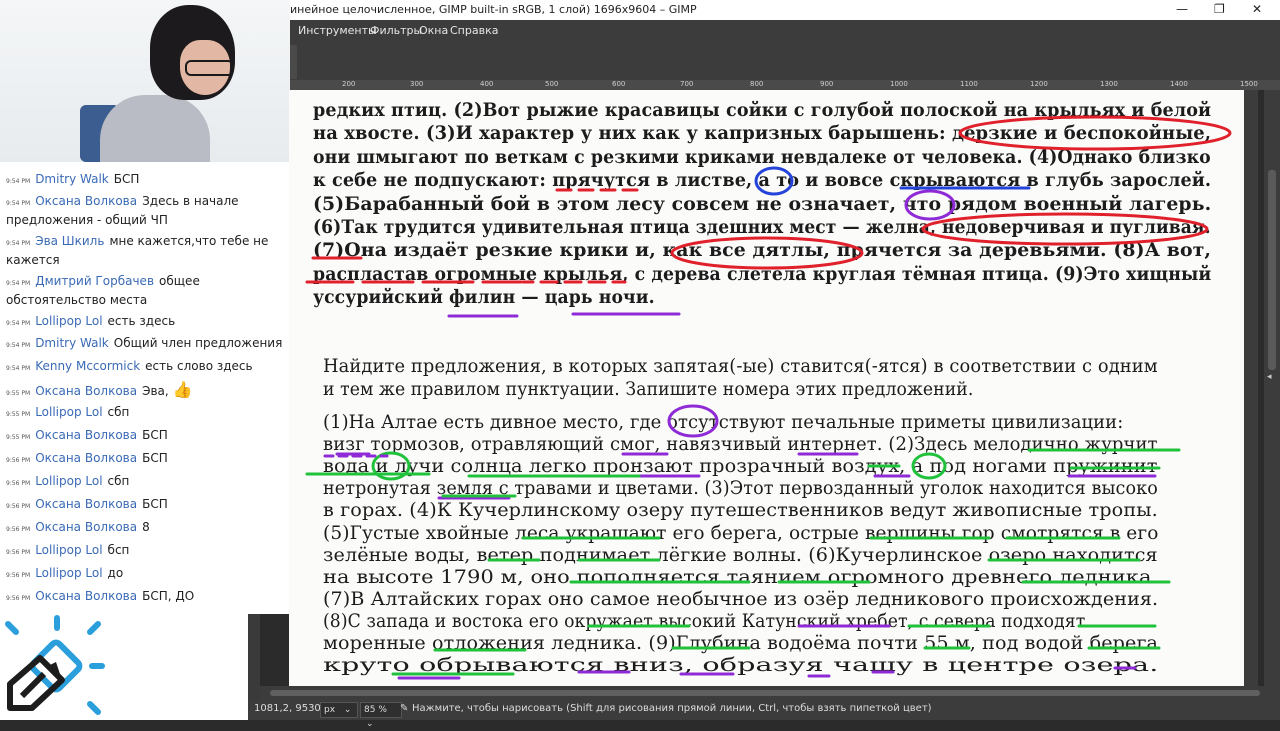 This screenshot has width=1280, height=731. What do you see at coordinates (484, 298) in the screenshot?
I see `document-line: уссурийский филин — царь ночи.` at bounding box center [484, 298].